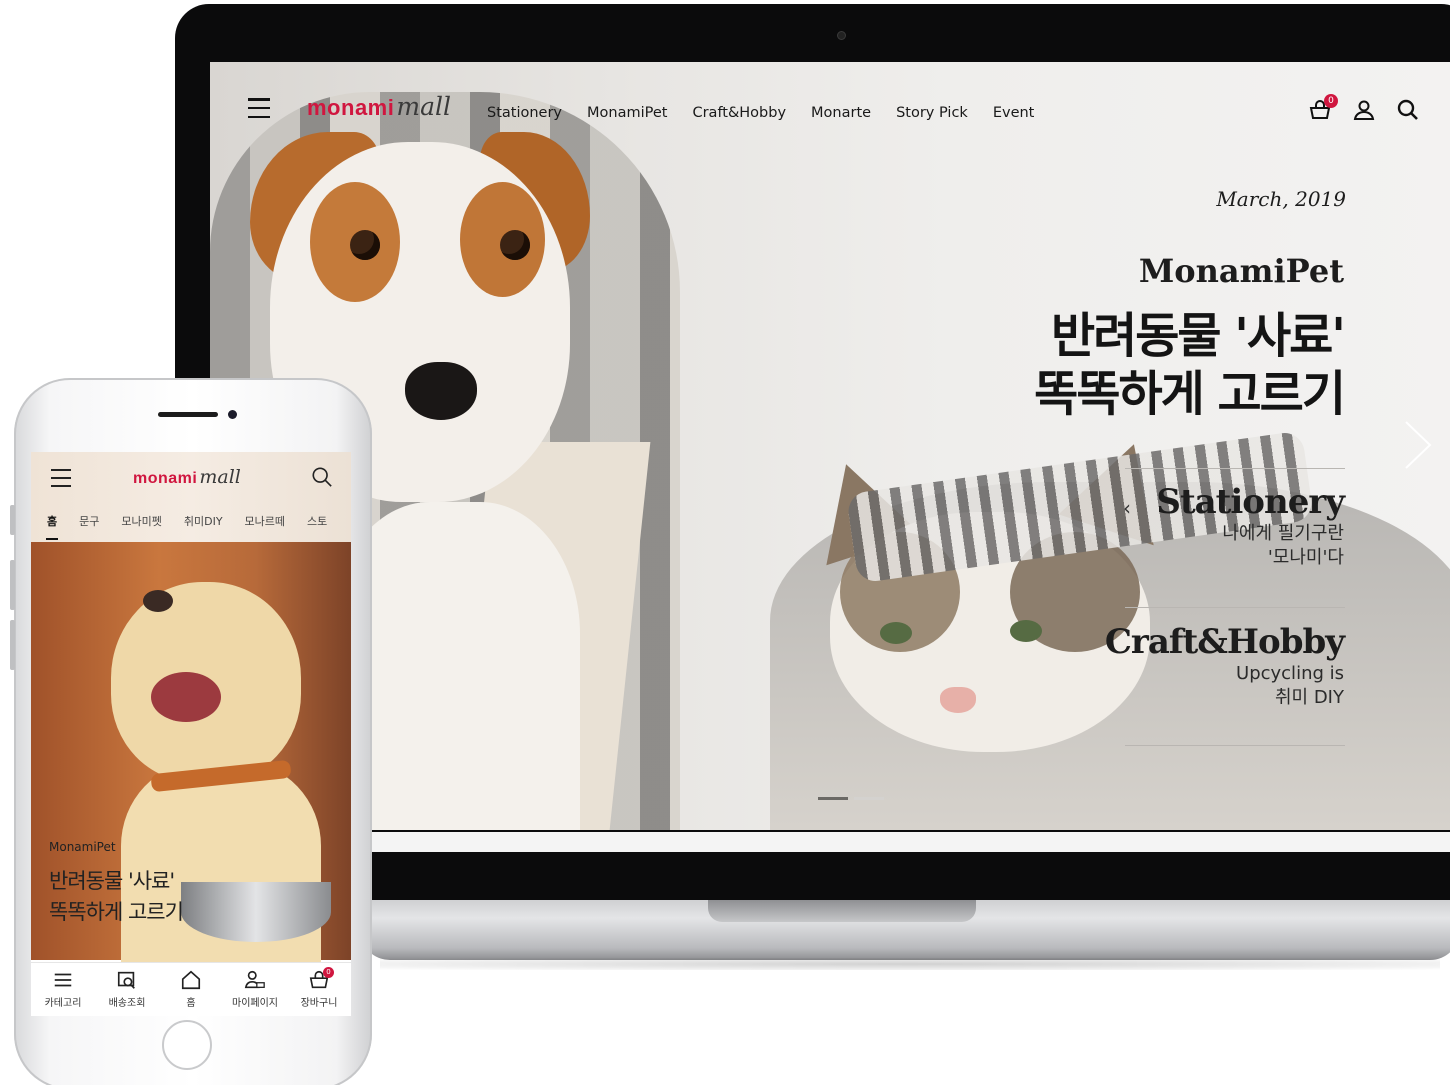 The image size is (1450, 1085). Describe the element at coordinates (141, 521) in the screenshot. I see `tab-monamipet: 모나미펫` at that location.